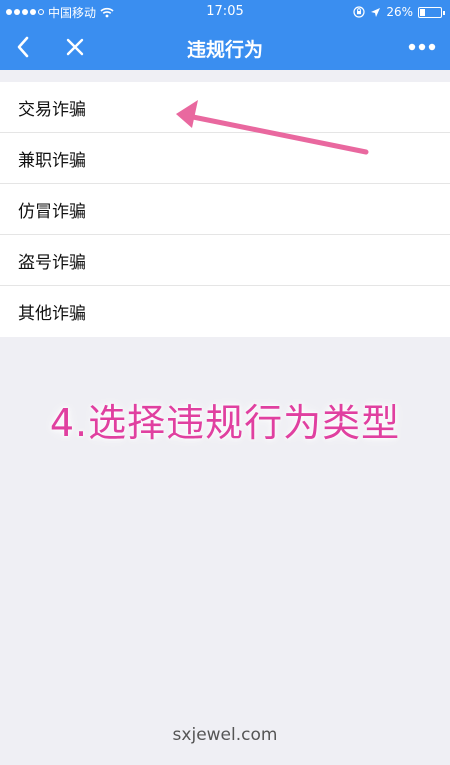  What do you see at coordinates (225, 423) in the screenshot?
I see `annotation-text: 4.选择违规行为类型` at bounding box center [225, 423].